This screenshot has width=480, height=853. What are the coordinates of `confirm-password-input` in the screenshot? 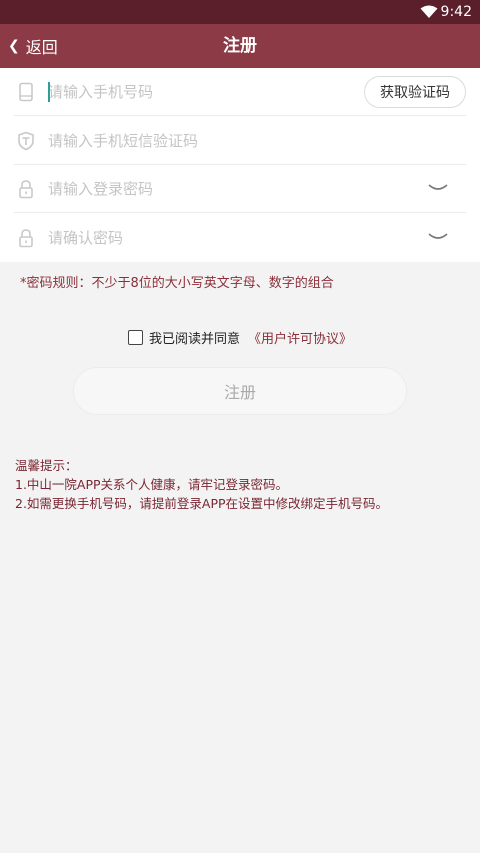 It's located at (198, 238).